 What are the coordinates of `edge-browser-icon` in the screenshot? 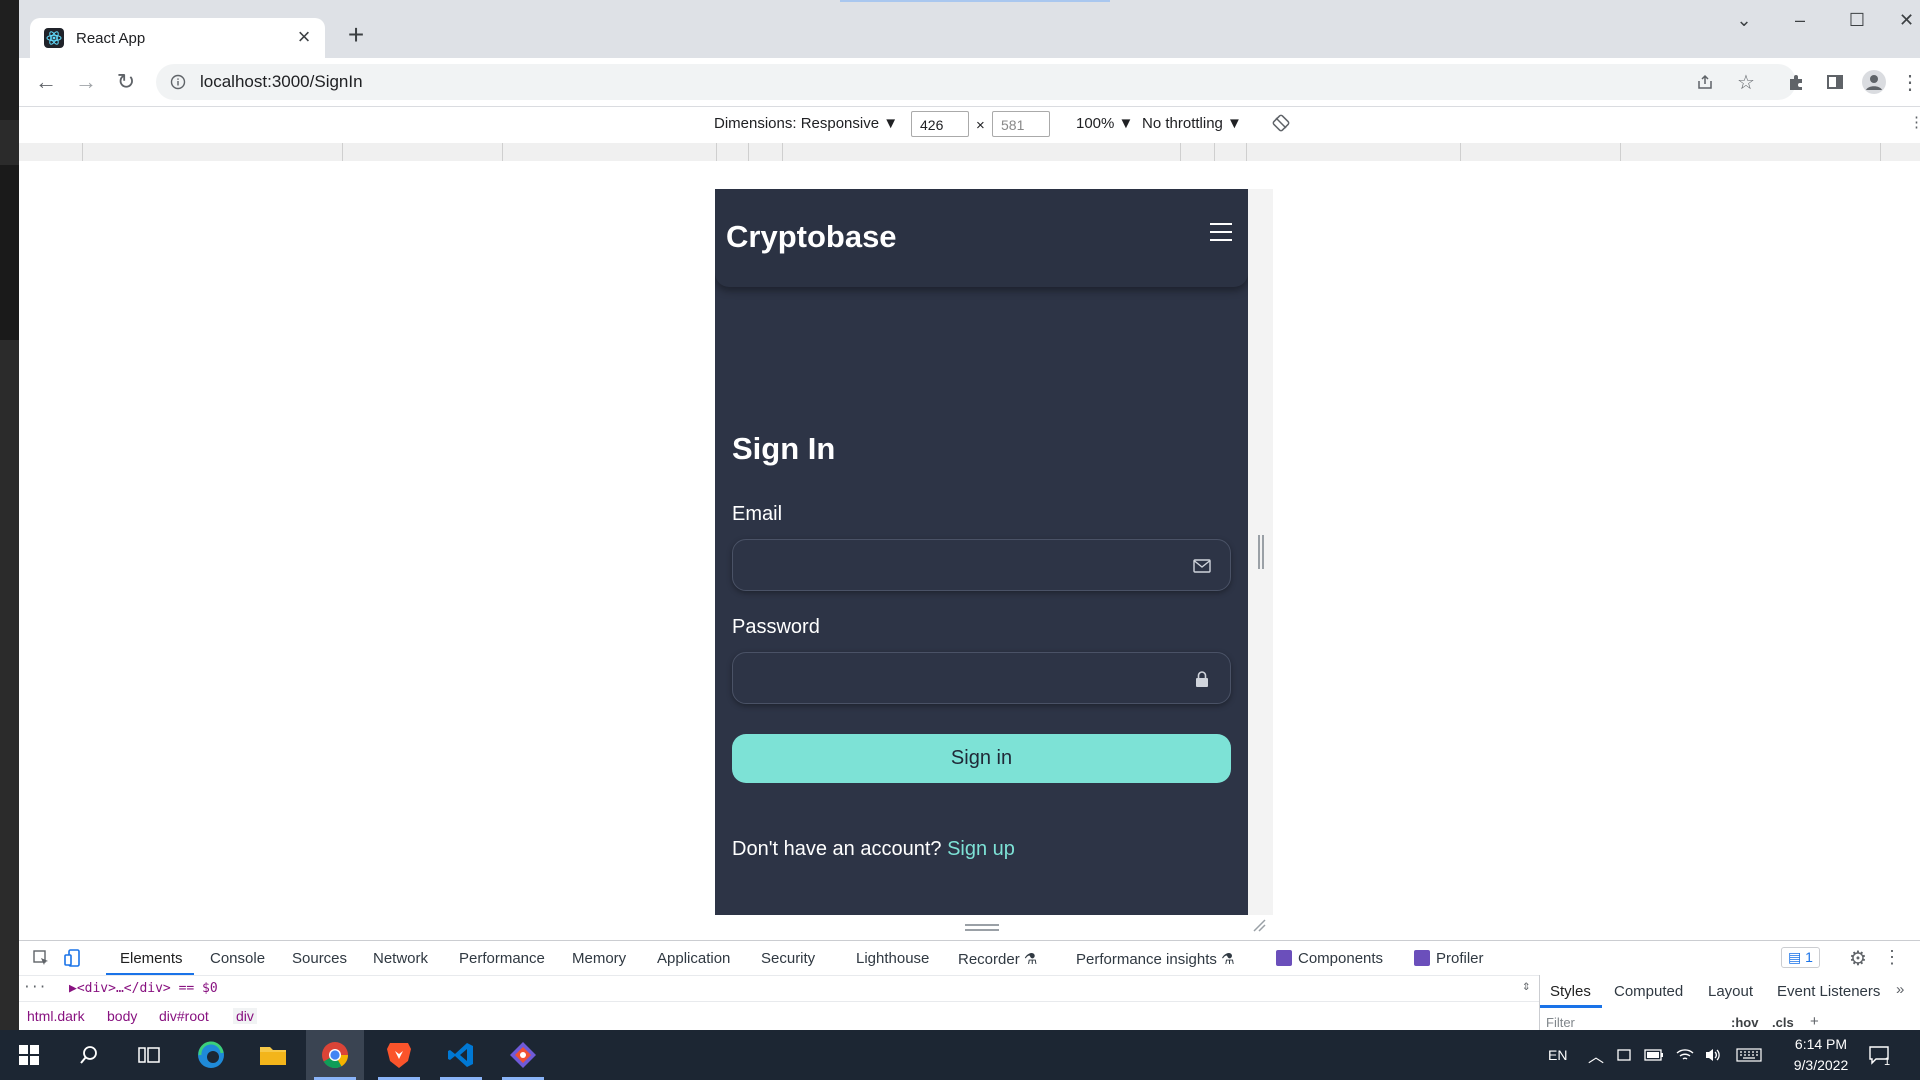 It's located at (211, 1055).